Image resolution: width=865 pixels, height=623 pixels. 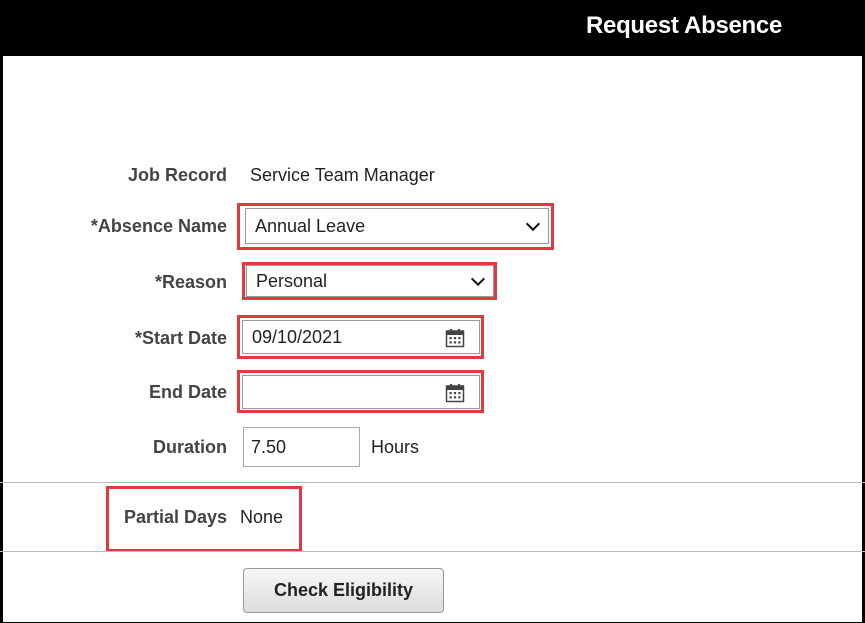 What do you see at coordinates (361, 392) in the screenshot?
I see `end-date-input` at bounding box center [361, 392].